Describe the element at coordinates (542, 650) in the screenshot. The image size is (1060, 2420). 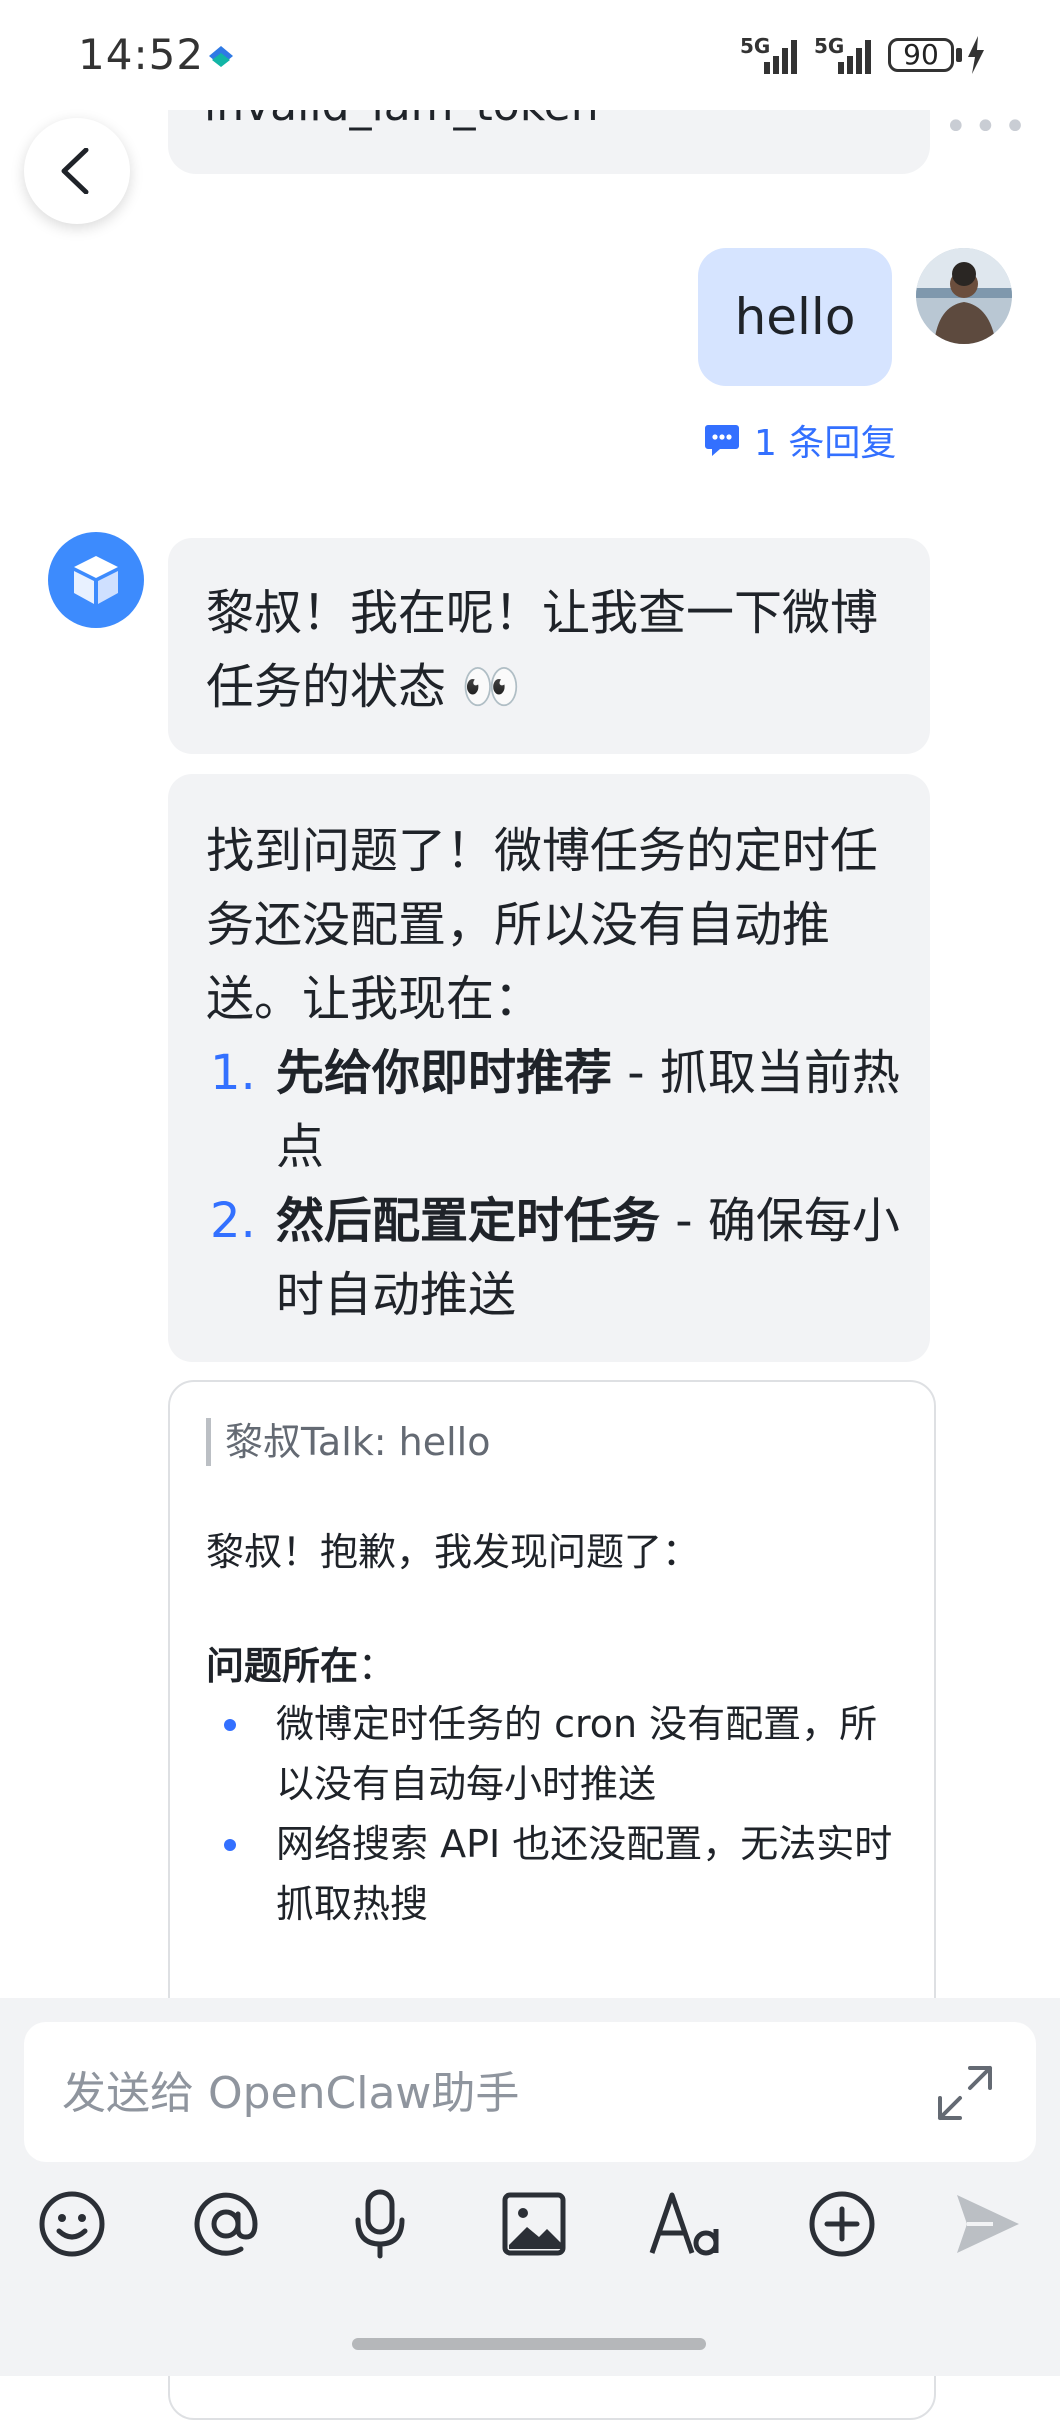
I see `bot-message-1-text: 黎叔！我在呢！让我查一下微博任务的状态 👀` at that location.